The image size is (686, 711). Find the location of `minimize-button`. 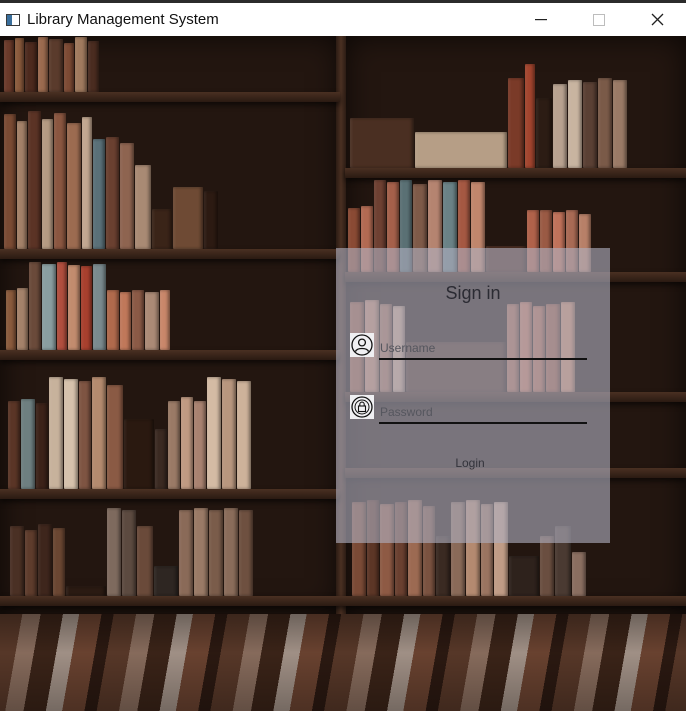

minimize-button is located at coordinates (541, 19).